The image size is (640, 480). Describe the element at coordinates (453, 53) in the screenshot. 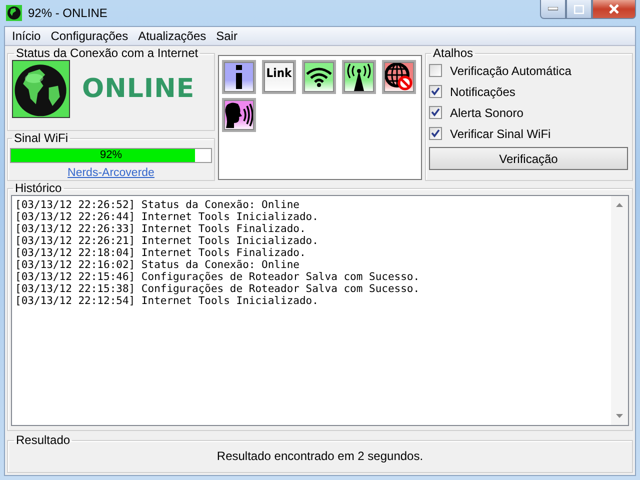

I see `group-title: Atalhos` at that location.